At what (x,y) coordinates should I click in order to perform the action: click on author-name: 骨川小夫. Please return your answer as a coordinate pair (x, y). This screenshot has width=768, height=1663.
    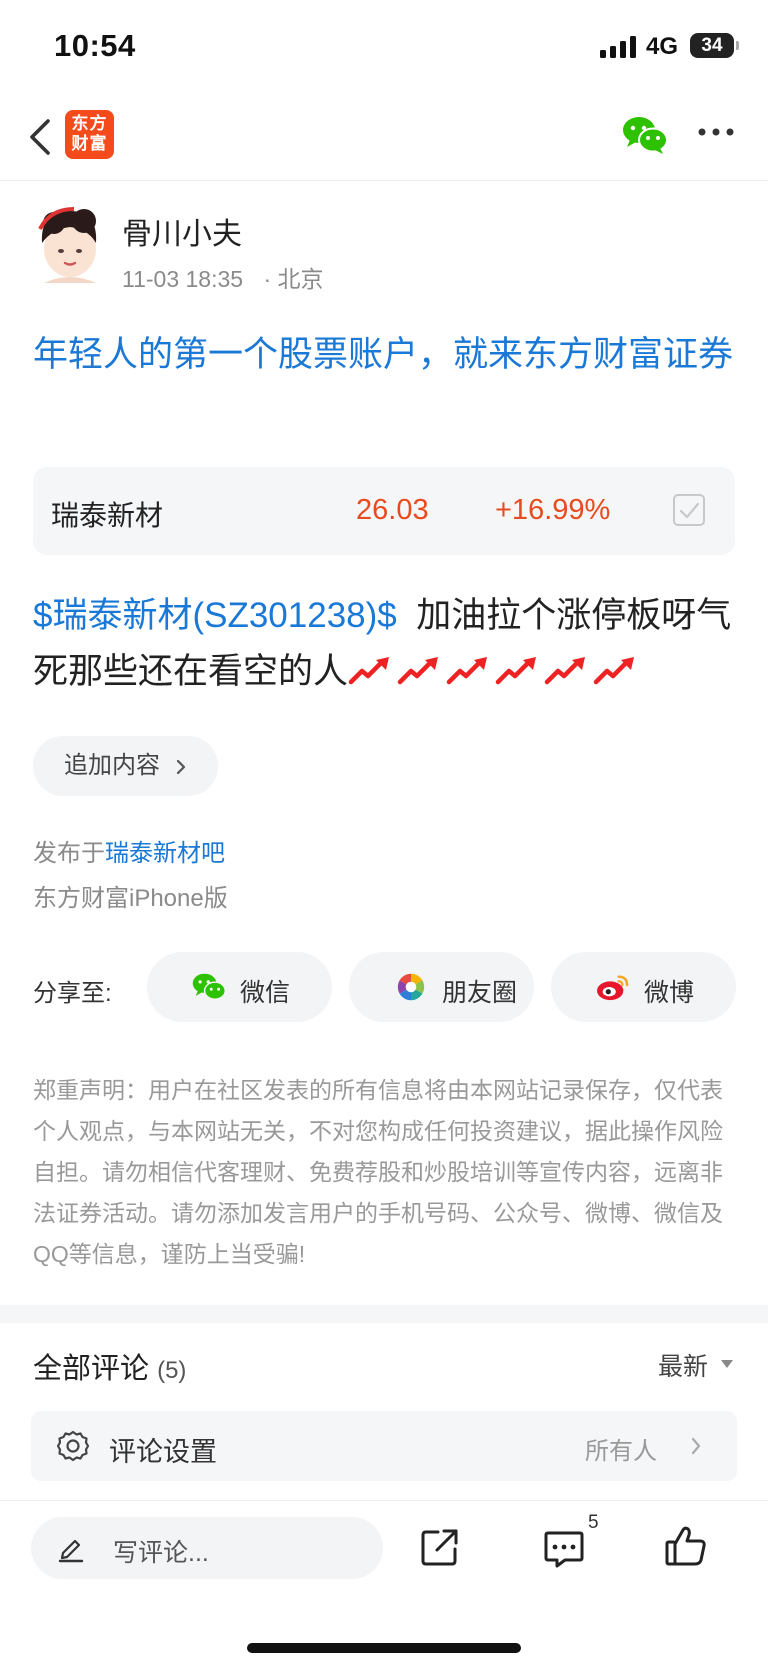
    Looking at the image, I should click on (182, 231).